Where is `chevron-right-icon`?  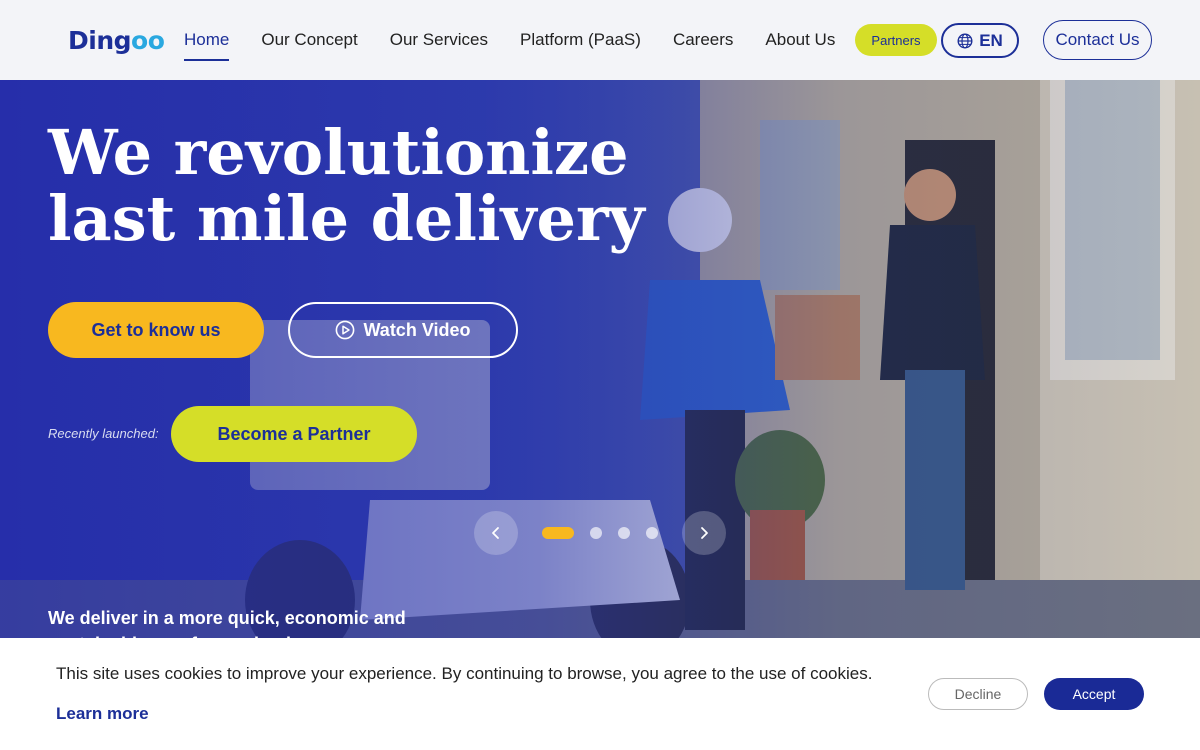
chevron-right-icon is located at coordinates (704, 533).